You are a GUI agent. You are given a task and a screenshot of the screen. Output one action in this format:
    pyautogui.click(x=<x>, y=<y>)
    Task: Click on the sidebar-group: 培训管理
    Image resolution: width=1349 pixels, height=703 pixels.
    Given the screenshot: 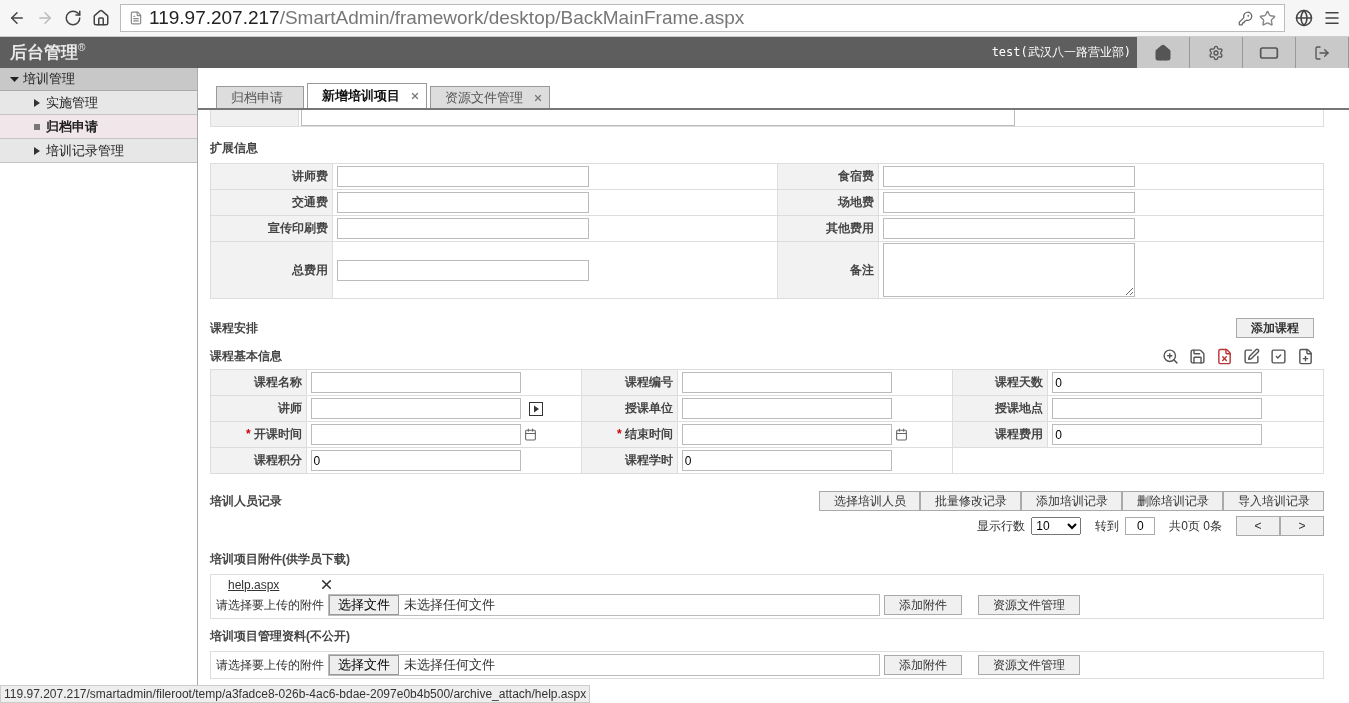 What is the action you would take?
    pyautogui.click(x=98, y=79)
    